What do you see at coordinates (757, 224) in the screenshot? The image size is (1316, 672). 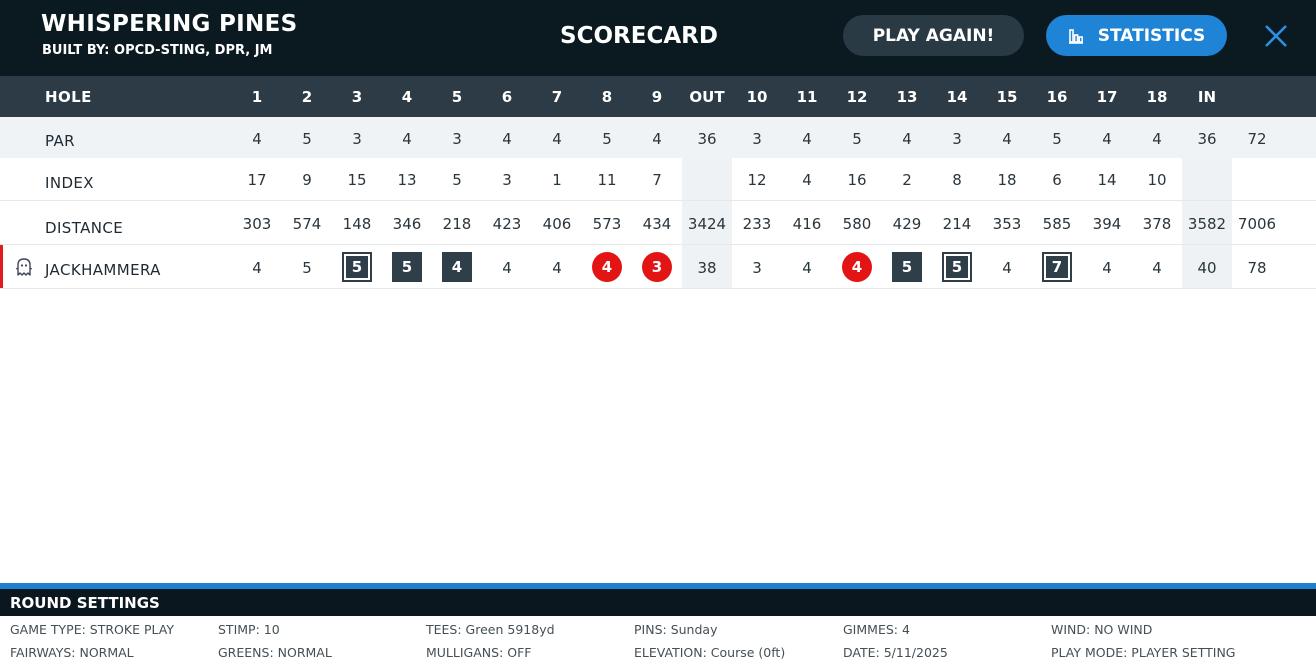 I see `distance-value: 233` at bounding box center [757, 224].